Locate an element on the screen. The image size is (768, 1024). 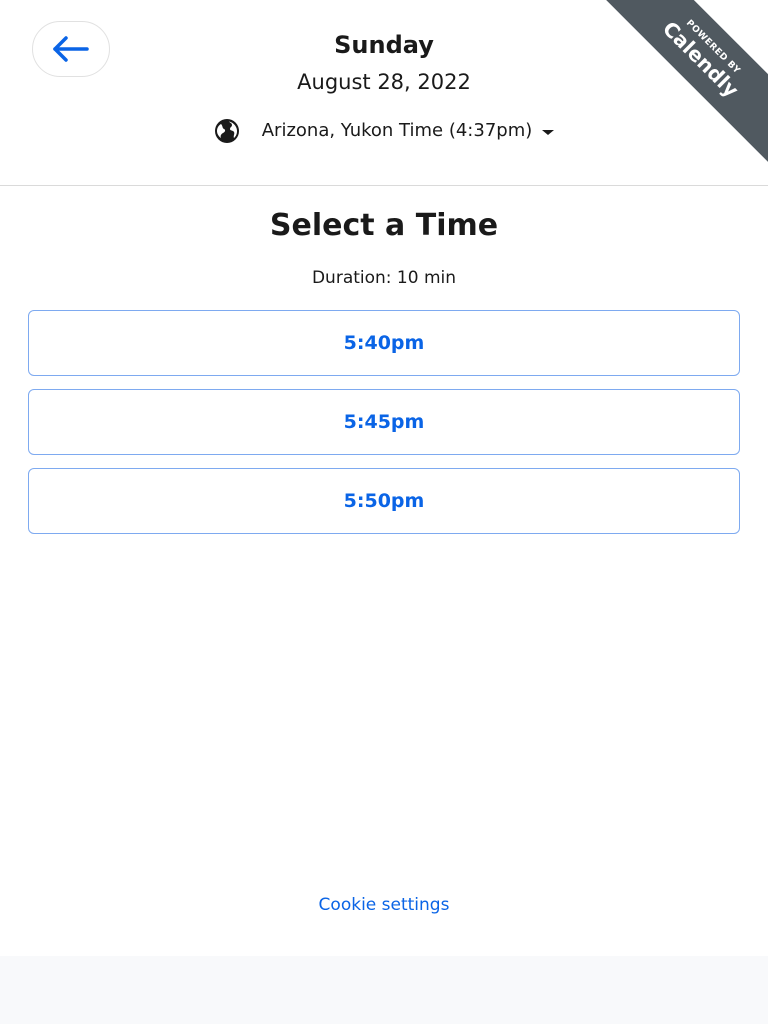
cookie-settings-link: Cookie settings is located at coordinates (384, 905).